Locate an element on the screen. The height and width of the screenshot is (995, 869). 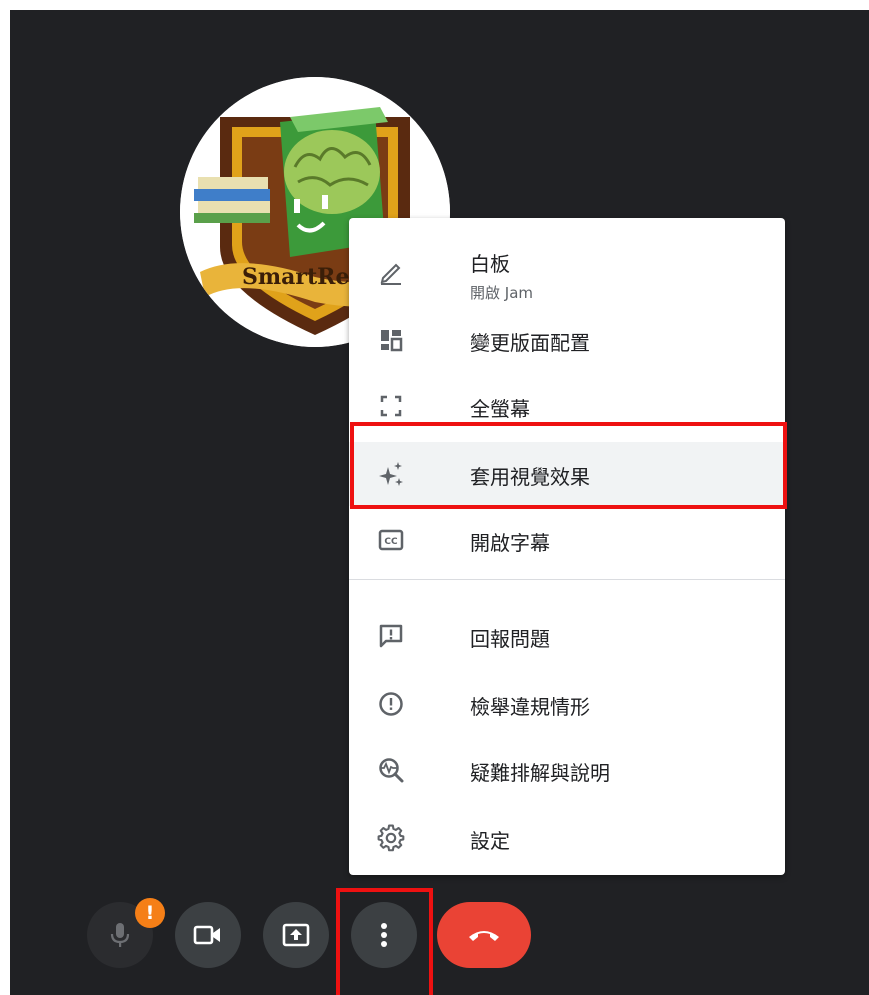
present-screen-icon is located at coordinates (296, 935).